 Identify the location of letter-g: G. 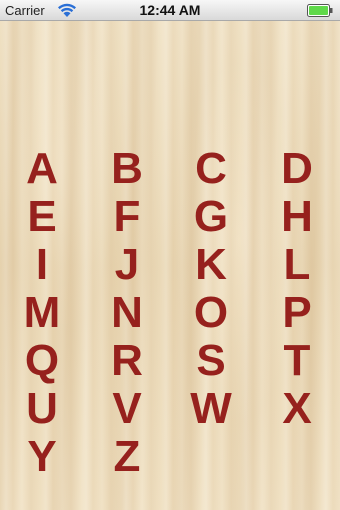
(211, 217).